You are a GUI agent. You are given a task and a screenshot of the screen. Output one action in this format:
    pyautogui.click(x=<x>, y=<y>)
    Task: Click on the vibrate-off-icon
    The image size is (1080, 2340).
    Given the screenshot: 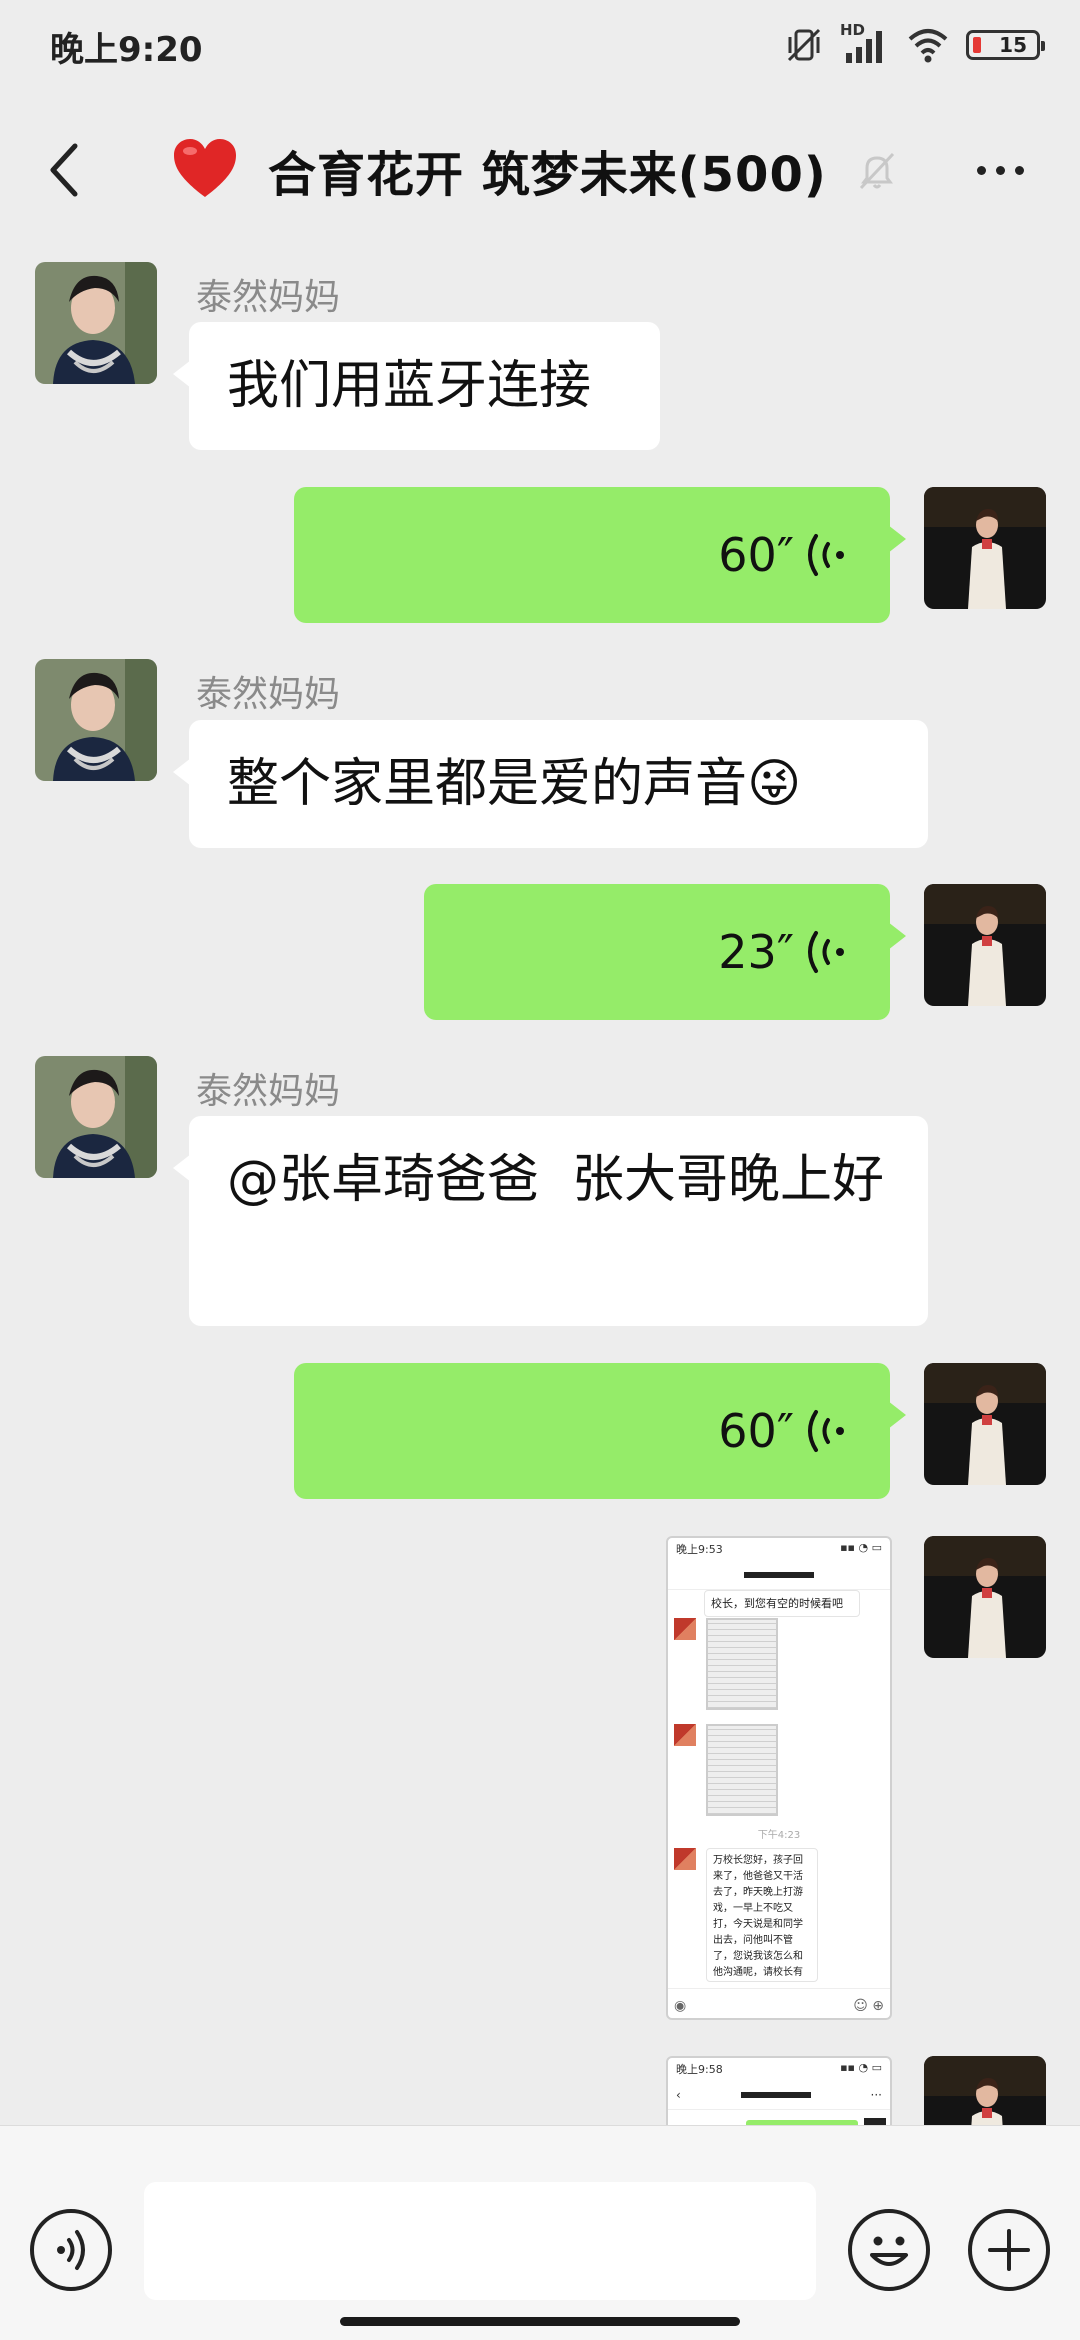 What is the action you would take?
    pyautogui.click(x=804, y=45)
    